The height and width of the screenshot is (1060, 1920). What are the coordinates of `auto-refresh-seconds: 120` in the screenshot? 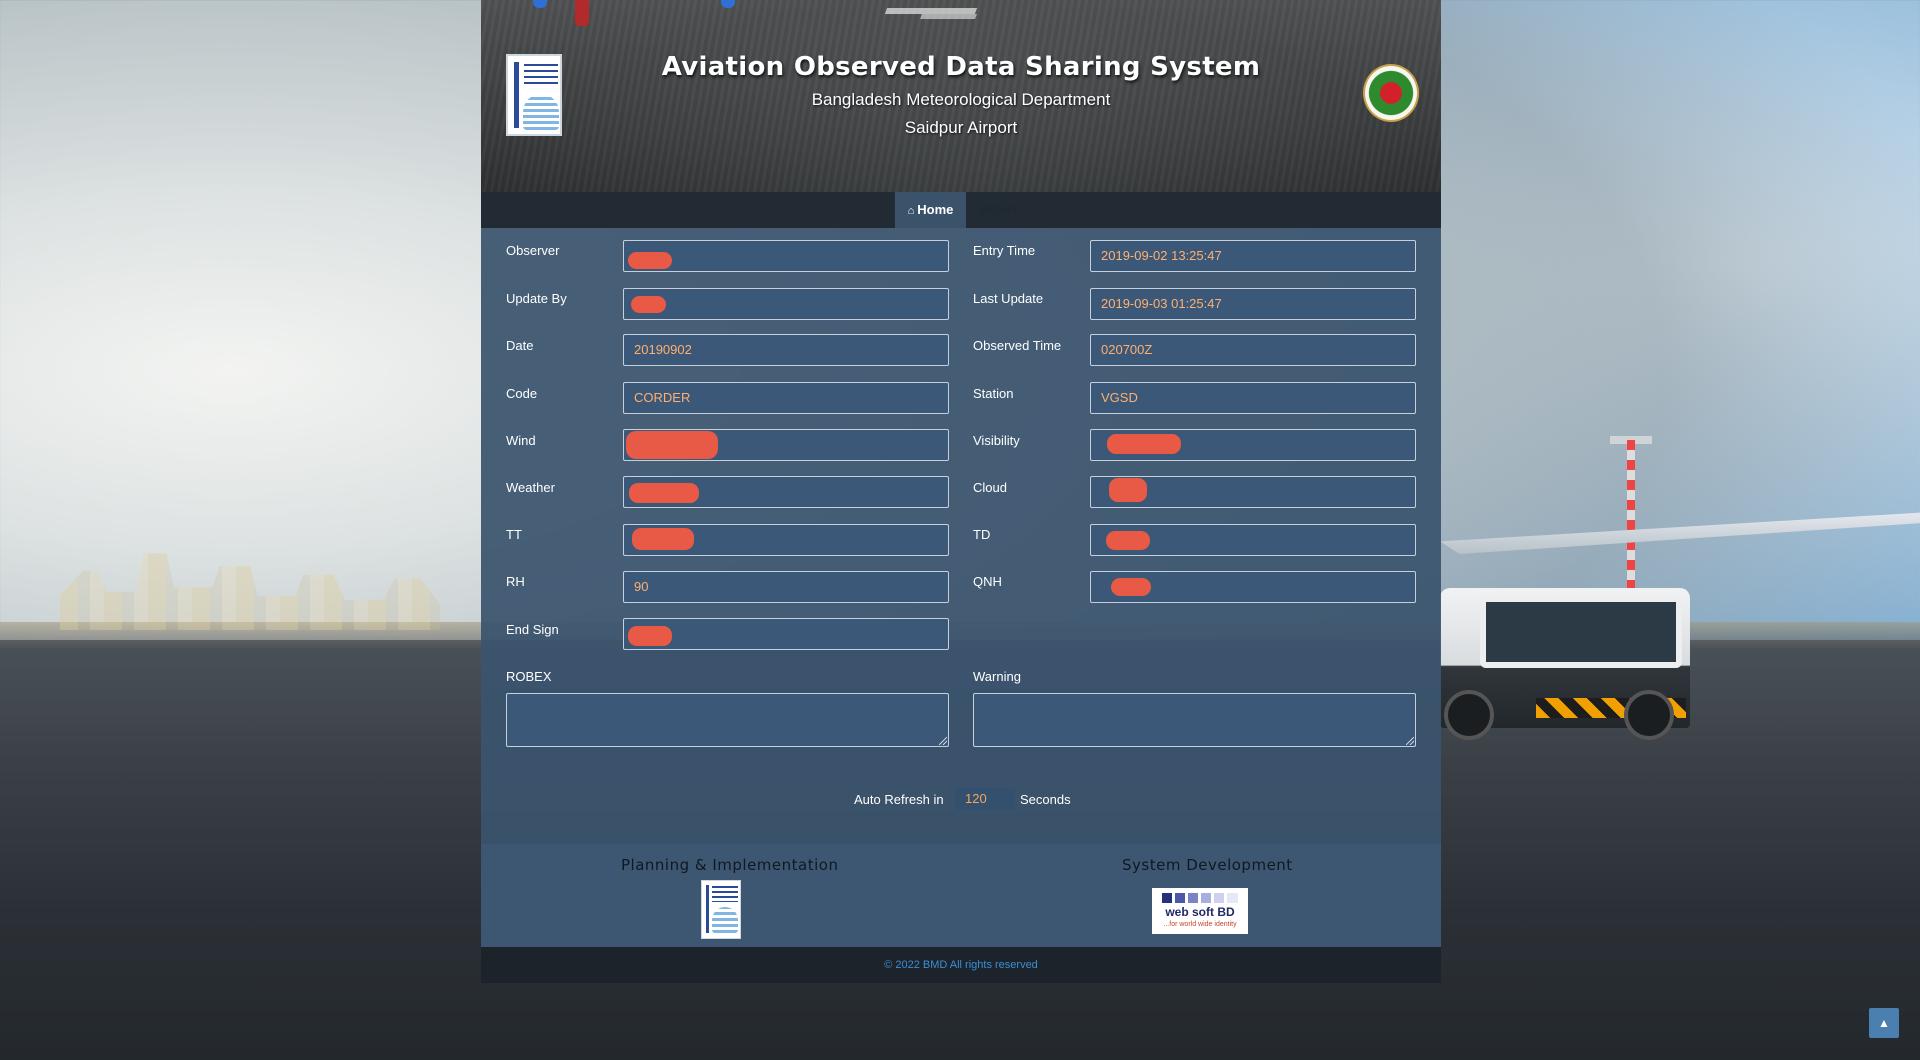 It's located at (985, 799).